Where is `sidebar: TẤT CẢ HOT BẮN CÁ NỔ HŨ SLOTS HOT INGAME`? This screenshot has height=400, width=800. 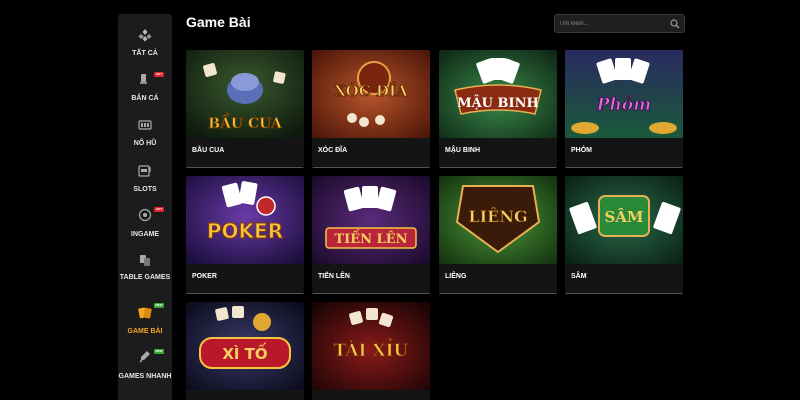
sidebar: TẤT CẢ HOT BẮN CÁ NỔ HŨ SLOTS HOT INGAME is located at coordinates (145, 207).